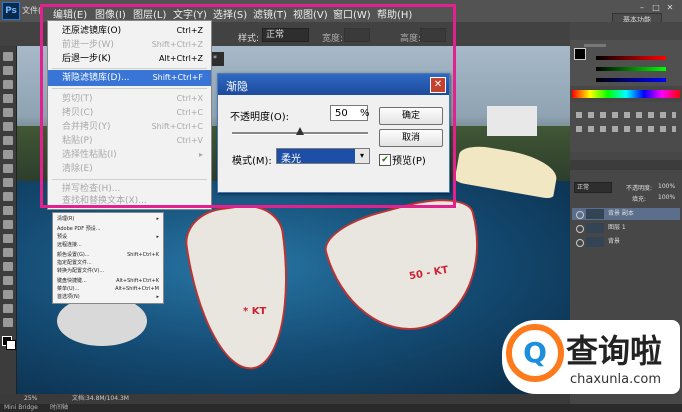 This screenshot has width=682, height=412. What do you see at coordinates (108, 237) in the screenshot?
I see `menu-item: 预设 ▸` at bounding box center [108, 237].